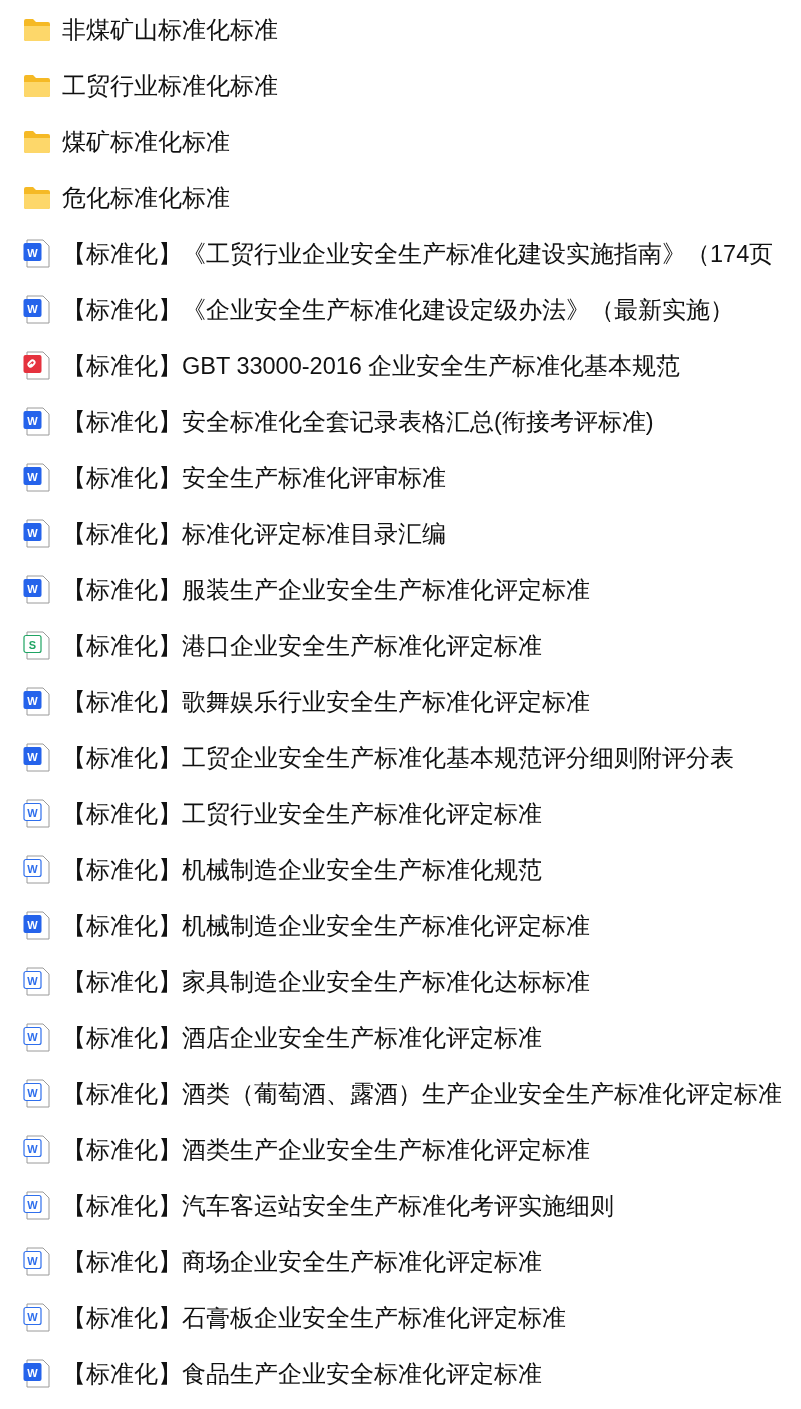 This screenshot has height=1409, width=801. I want to click on file-name: 【标准化】工贸行业安全生产标准化评定标准, so click(302, 814).